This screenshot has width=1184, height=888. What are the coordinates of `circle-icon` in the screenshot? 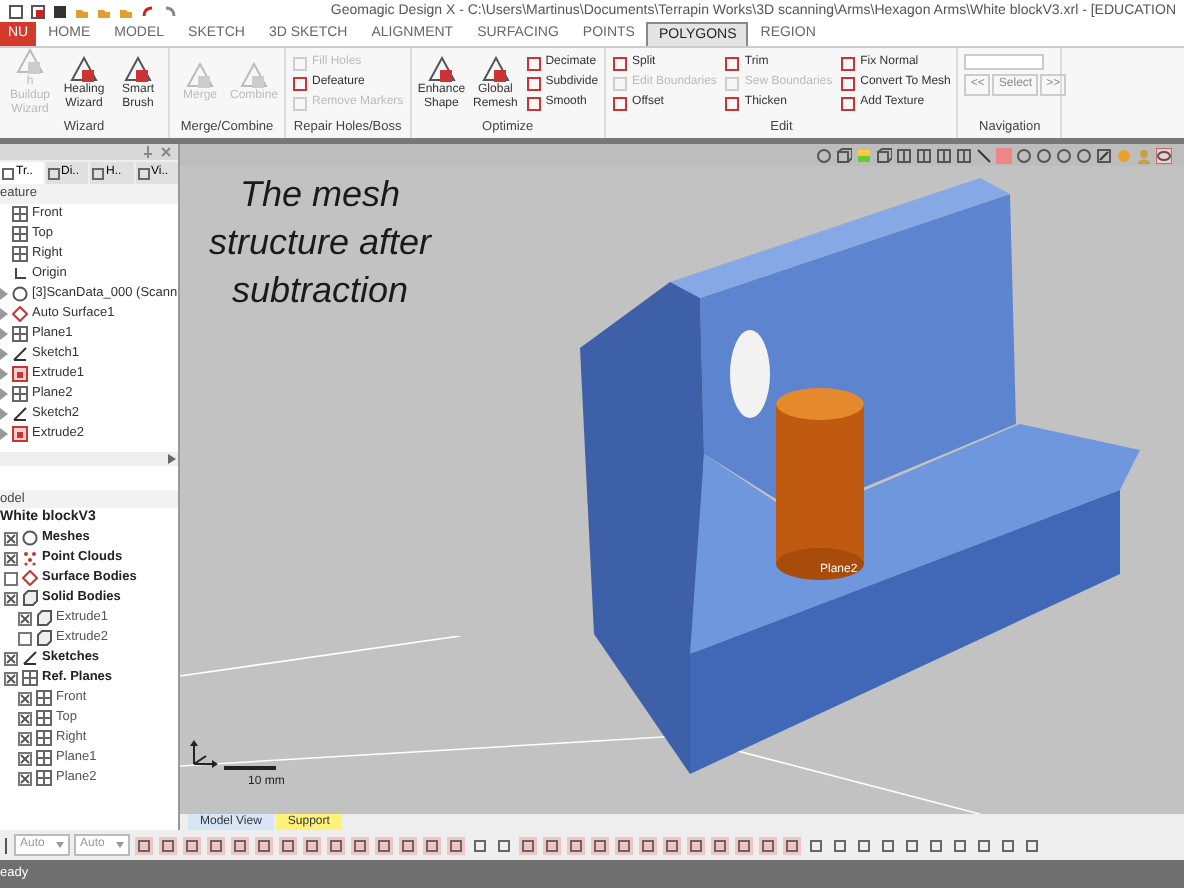 It's located at (30, 538).